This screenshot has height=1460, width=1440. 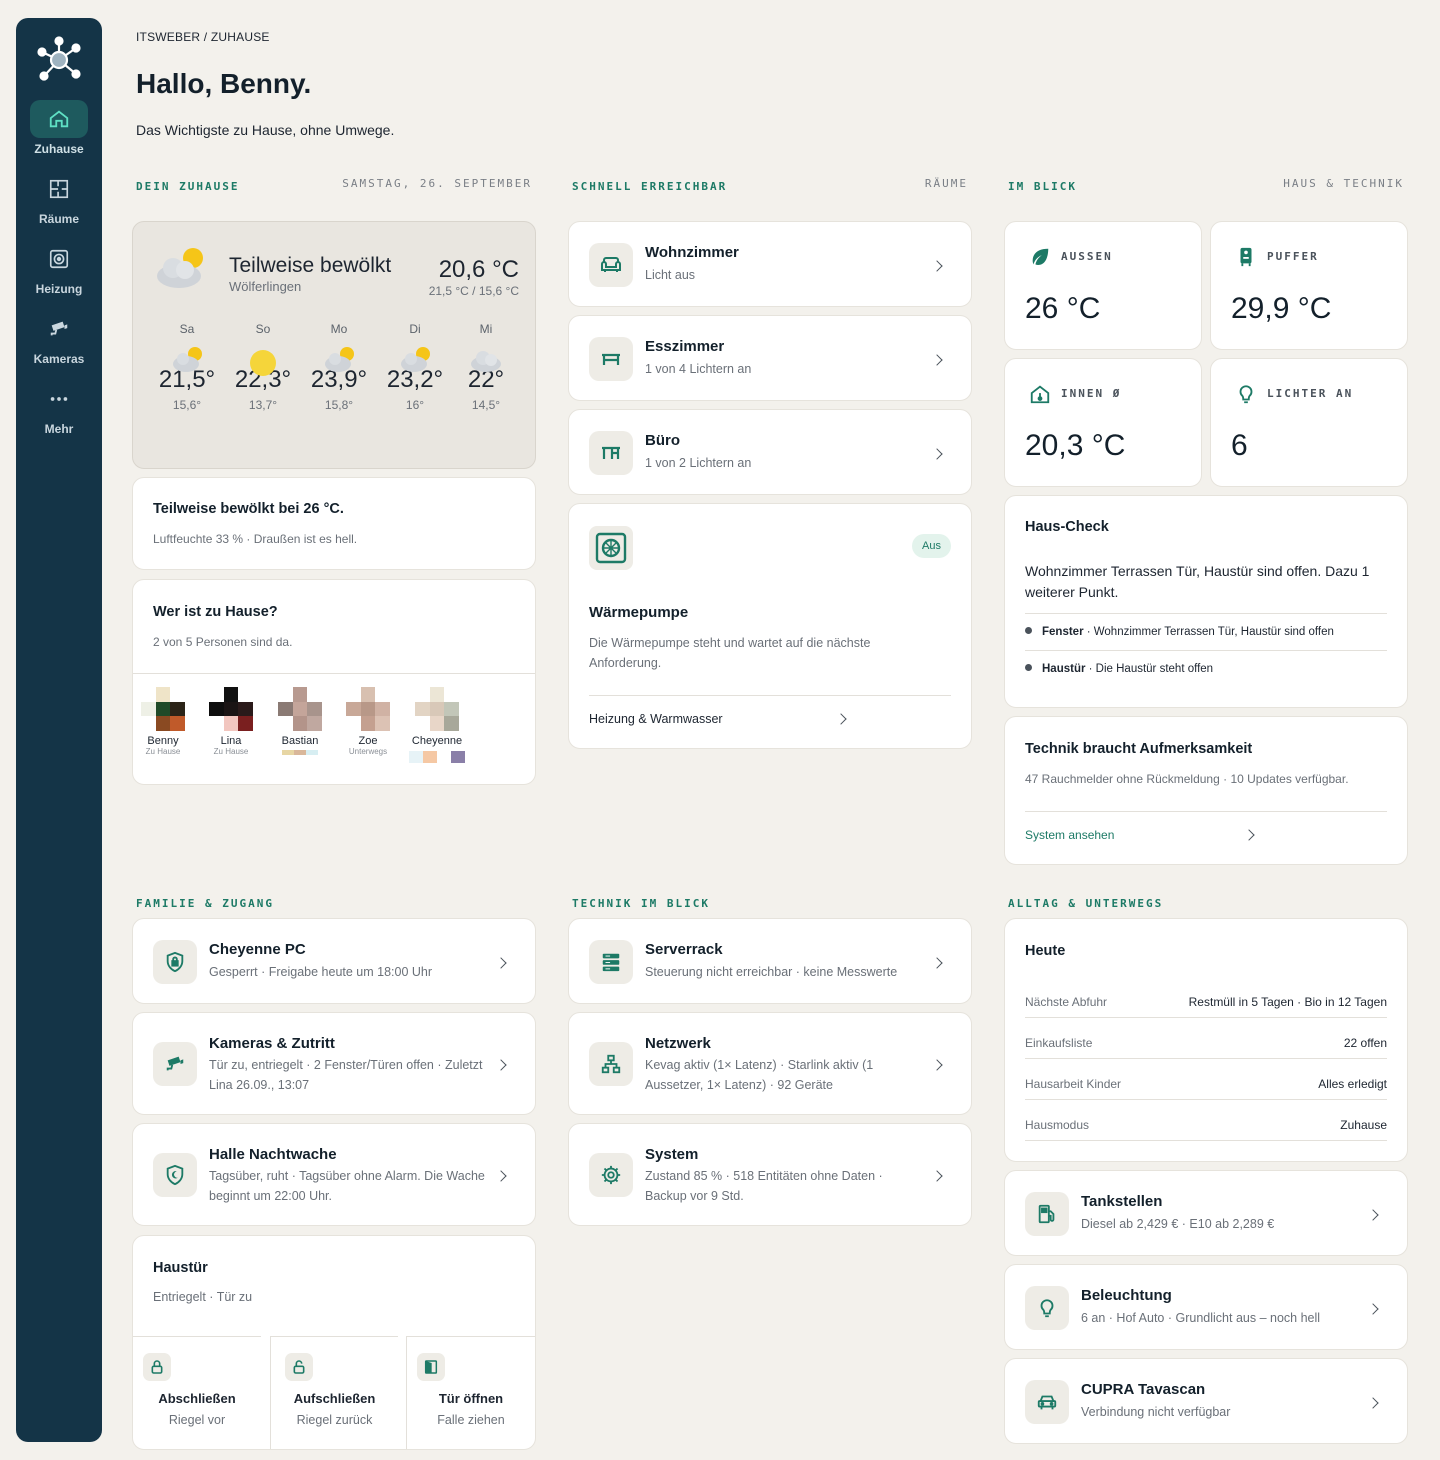 What do you see at coordinates (299, 1367) in the screenshot?
I see `unlock-icon` at bounding box center [299, 1367].